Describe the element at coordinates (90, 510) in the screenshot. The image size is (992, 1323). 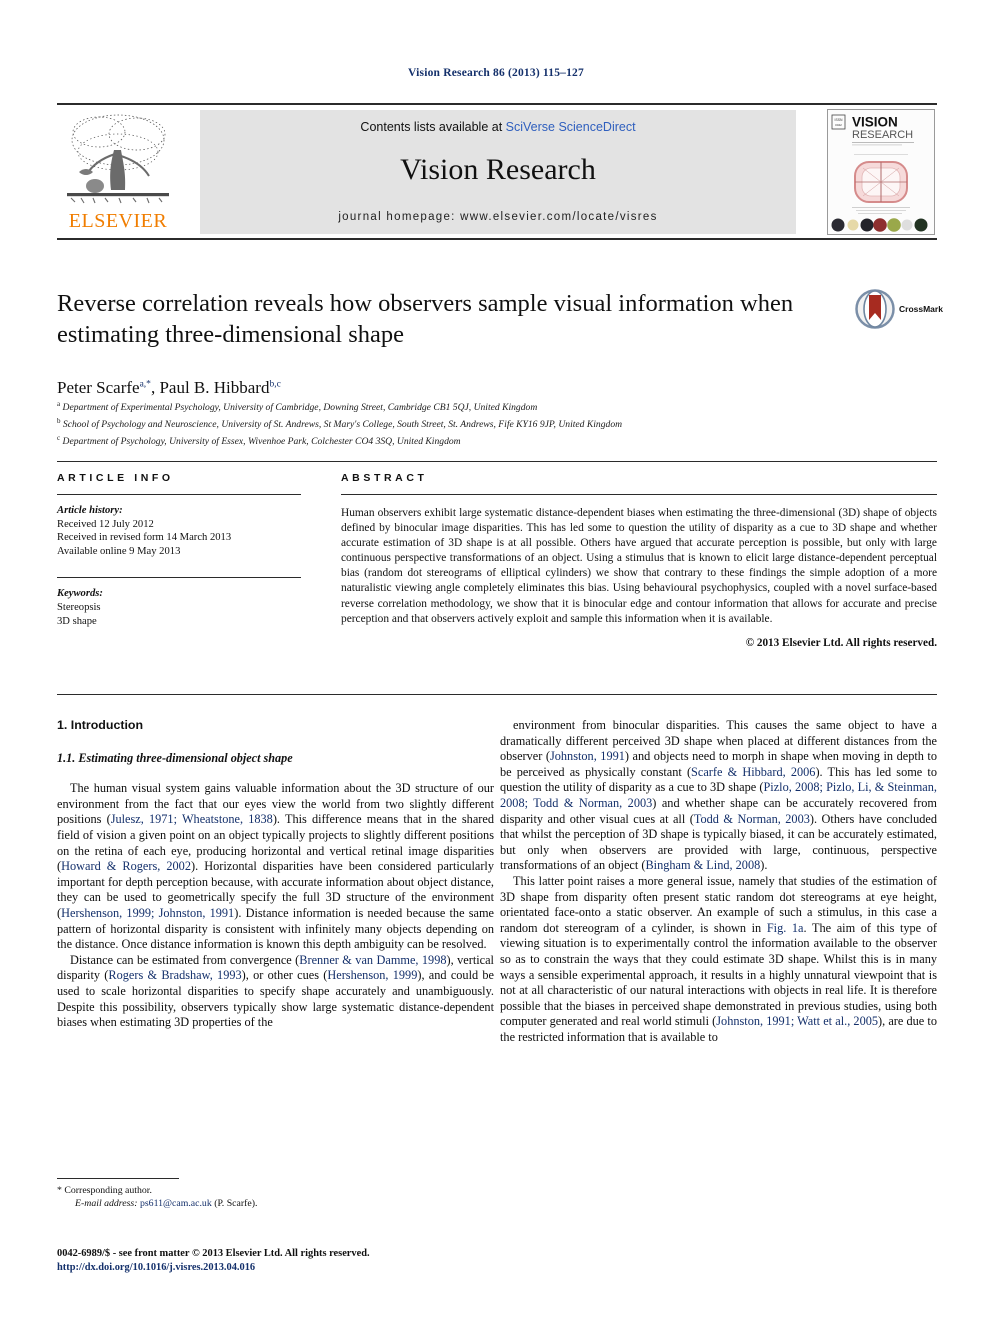
I see `article-history-label: Article history:` at that location.